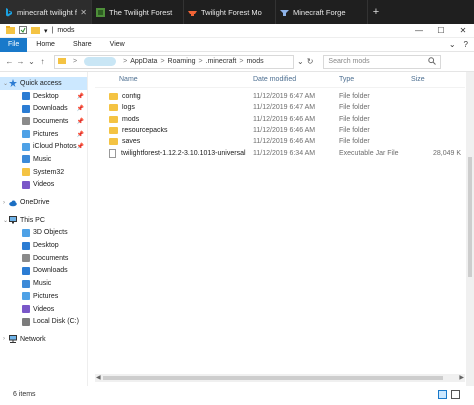 The width and height of the screenshot is (474, 405). Describe the element at coordinates (463, 30) in the screenshot. I see `close-button: ✕` at that location.